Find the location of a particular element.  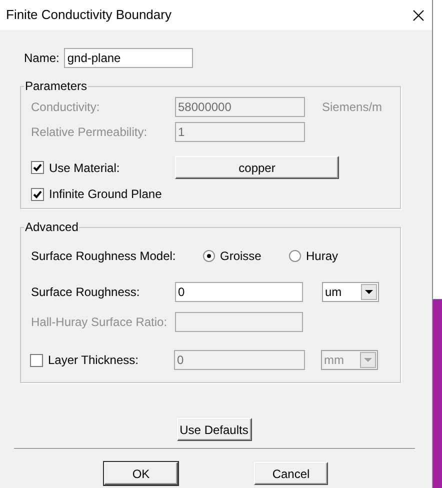

cancel-button: Cancel is located at coordinates (291, 473).